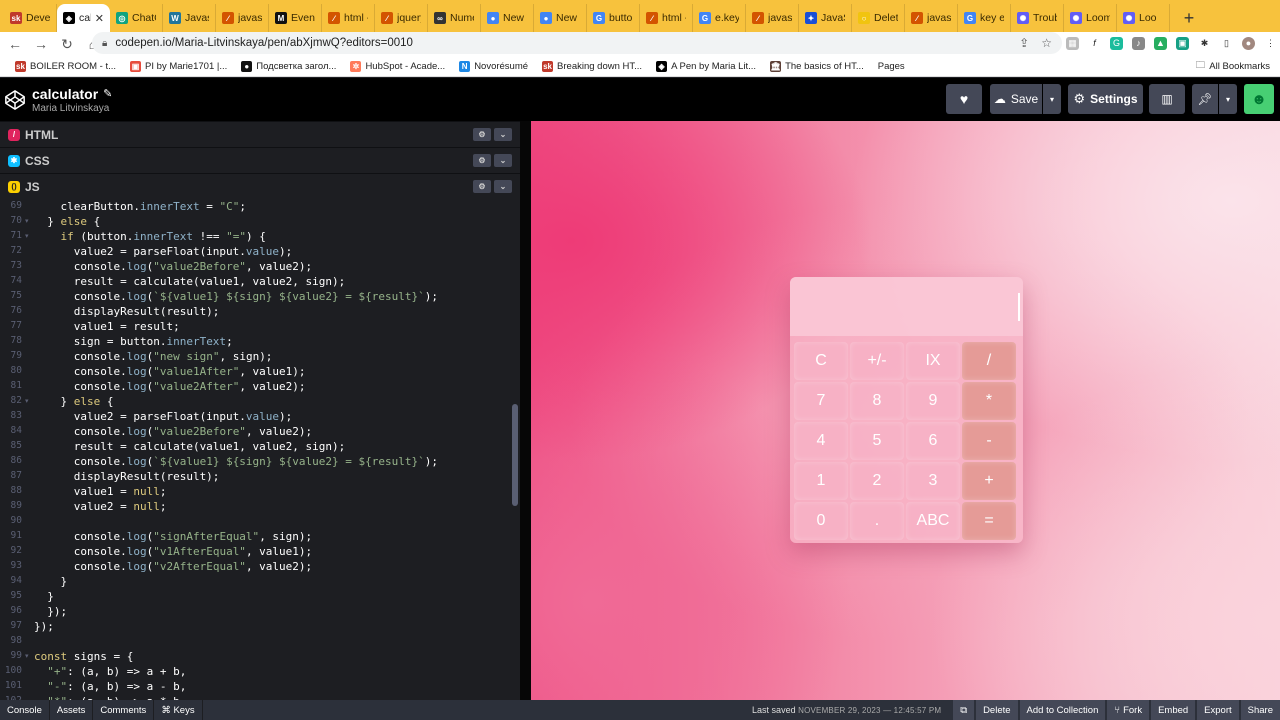  What do you see at coordinates (984, 18) in the screenshot?
I see `browser-tab: Gkey eve` at bounding box center [984, 18].